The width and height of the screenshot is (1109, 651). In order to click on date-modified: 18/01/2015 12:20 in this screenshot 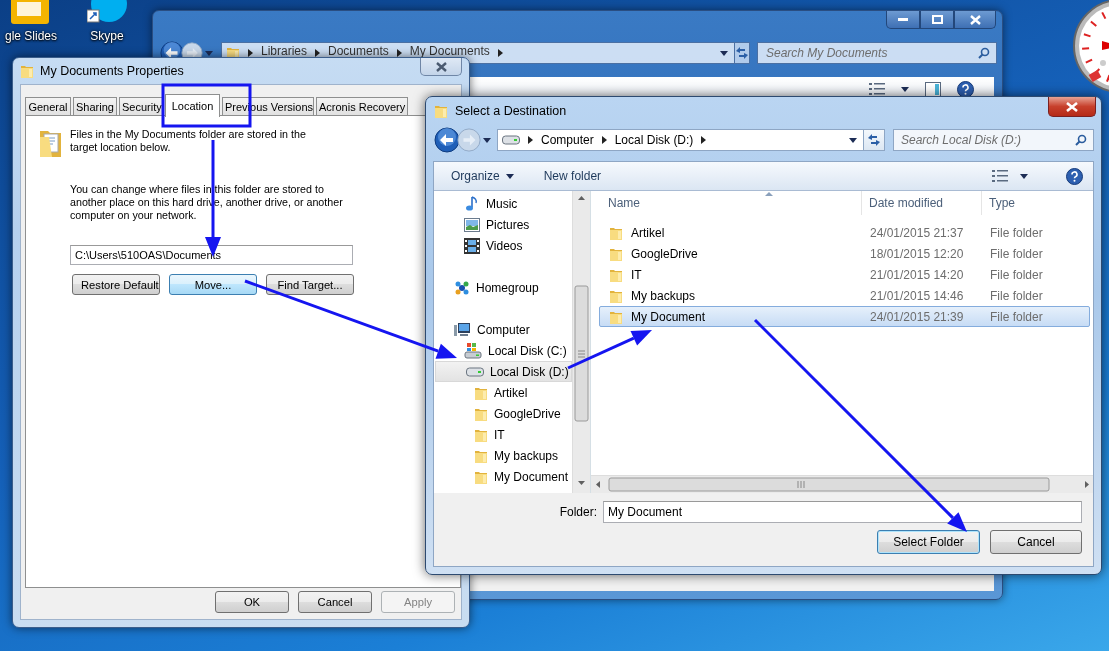, I will do `click(917, 253)`.